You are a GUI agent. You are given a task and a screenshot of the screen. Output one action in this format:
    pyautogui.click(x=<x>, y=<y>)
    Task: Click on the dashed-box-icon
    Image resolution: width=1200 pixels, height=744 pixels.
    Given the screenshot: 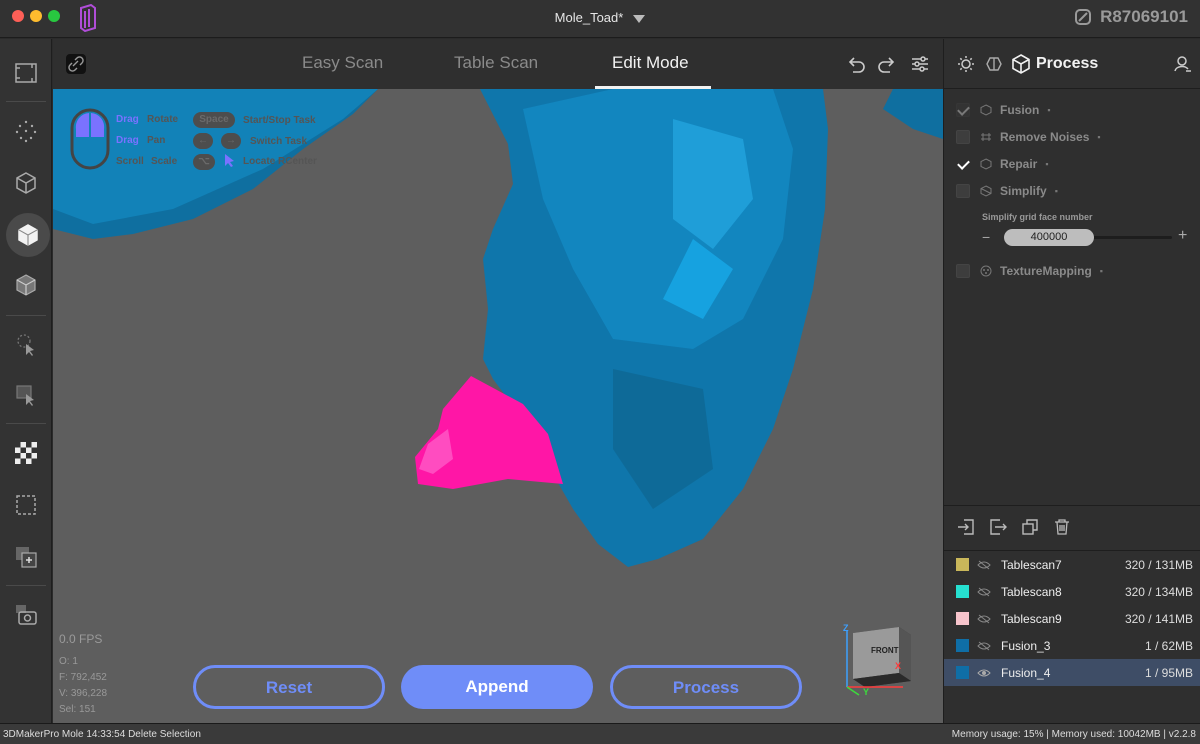 What is the action you would take?
    pyautogui.click(x=26, y=505)
    